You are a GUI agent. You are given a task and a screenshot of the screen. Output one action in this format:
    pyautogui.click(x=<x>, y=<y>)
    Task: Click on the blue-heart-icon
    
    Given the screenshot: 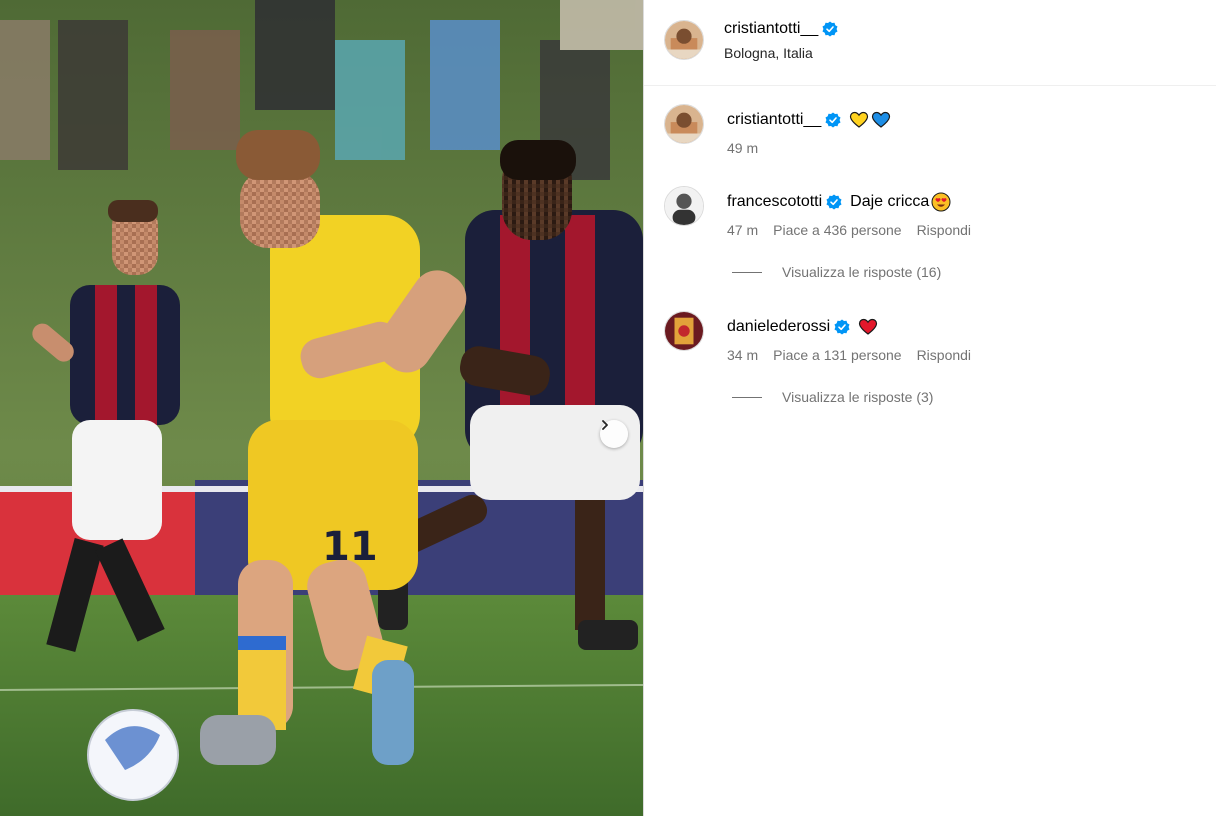 What is the action you would take?
    pyautogui.click(x=881, y=120)
    